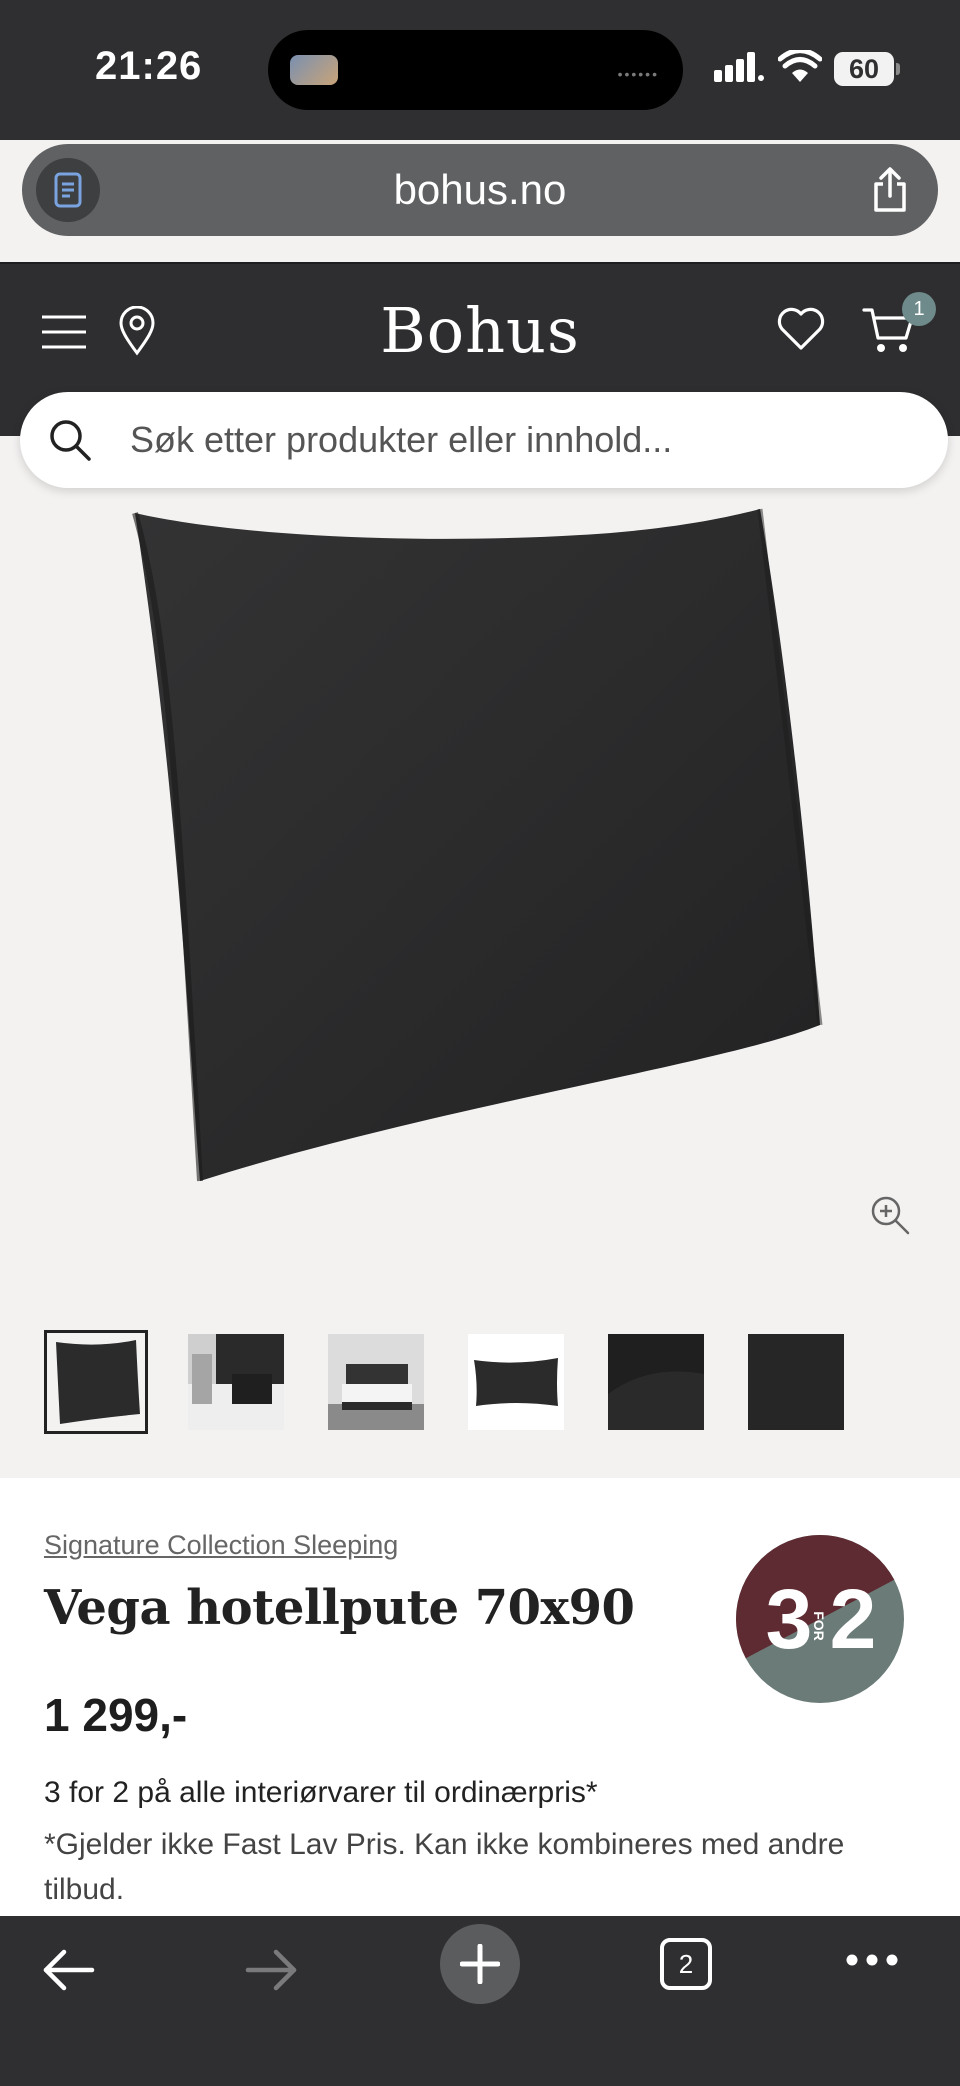  Describe the element at coordinates (638, 74) in the screenshot. I see `island-activity-indicator: ••••••` at that location.